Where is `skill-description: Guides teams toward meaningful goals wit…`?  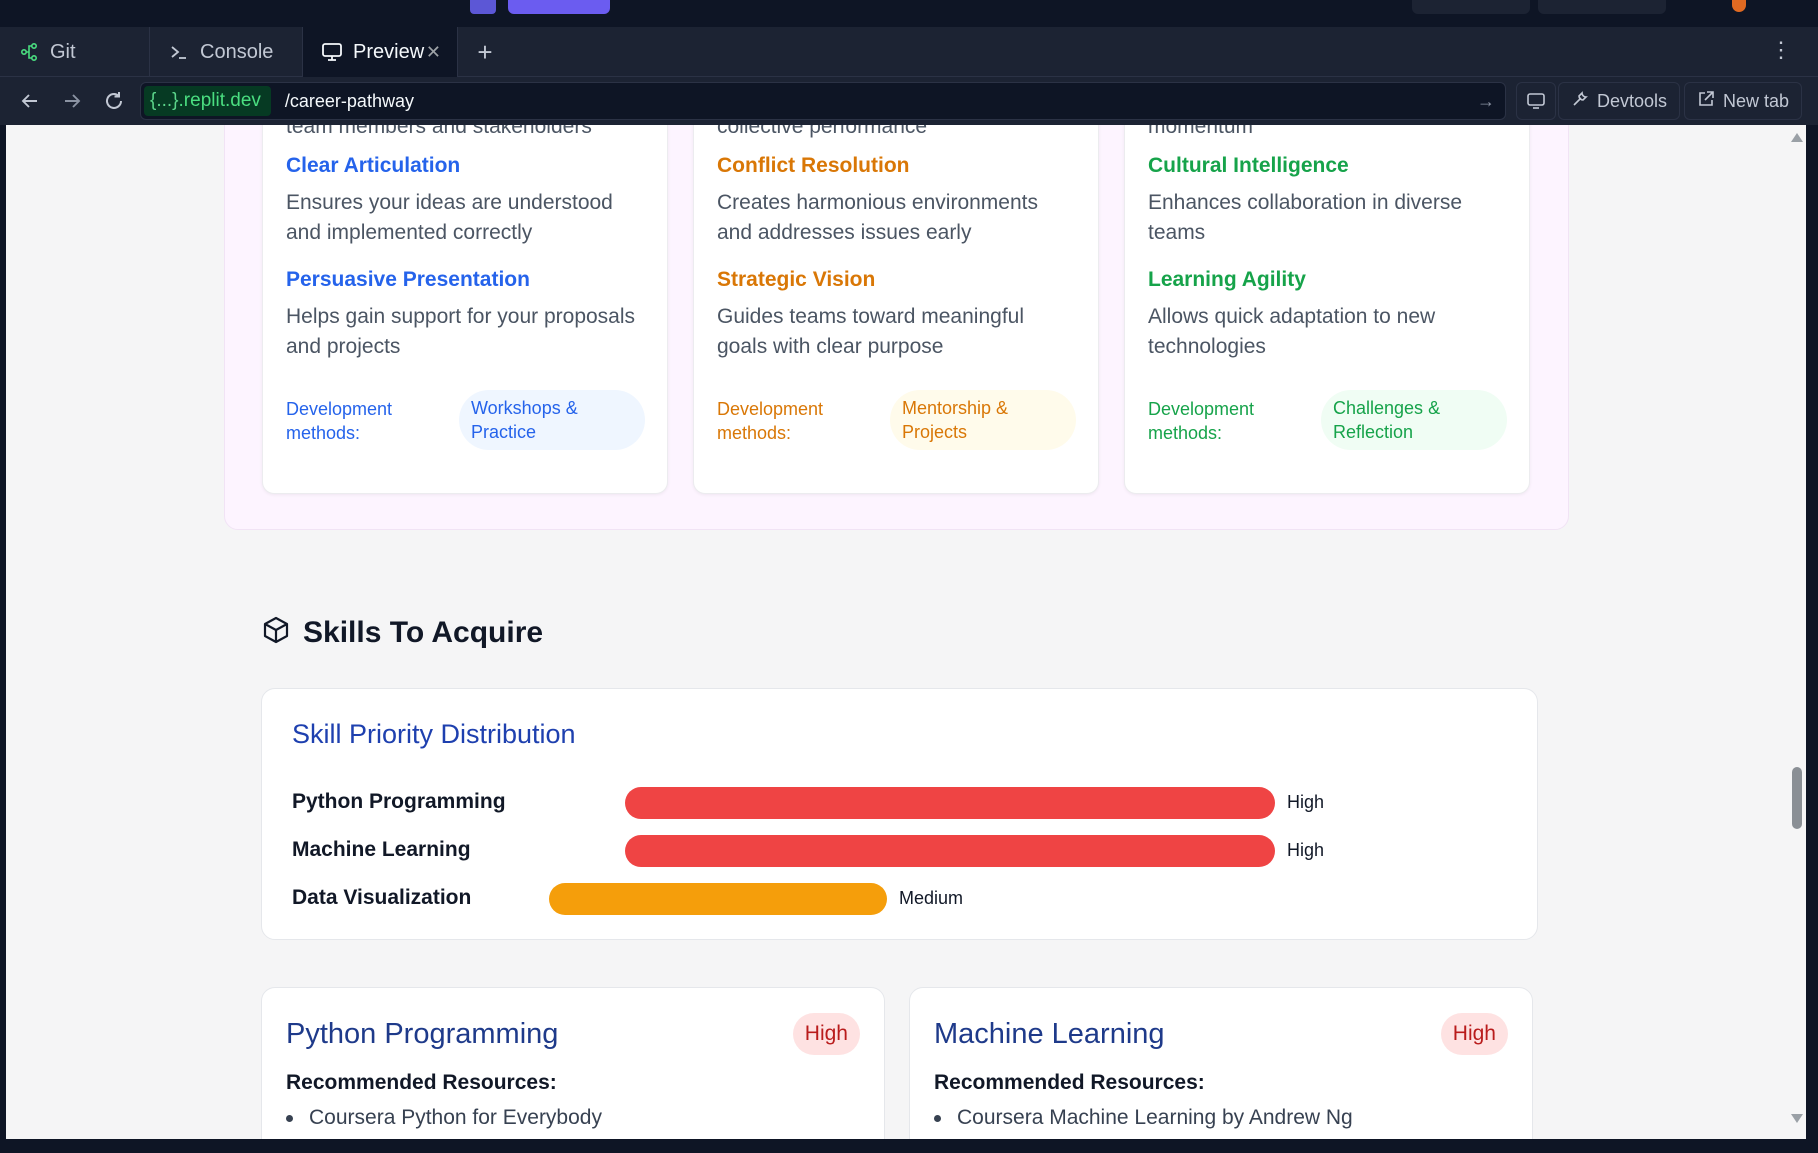 skill-description: Guides teams toward meaningful goals wit… is located at coordinates (870, 331).